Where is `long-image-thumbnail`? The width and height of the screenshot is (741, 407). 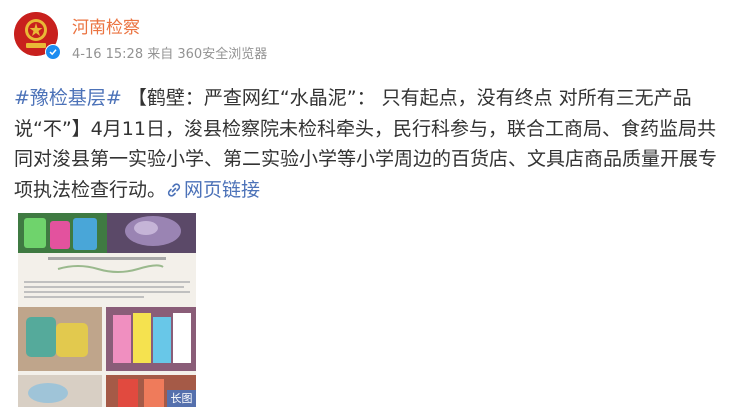 long-image-thumbnail is located at coordinates (107, 310).